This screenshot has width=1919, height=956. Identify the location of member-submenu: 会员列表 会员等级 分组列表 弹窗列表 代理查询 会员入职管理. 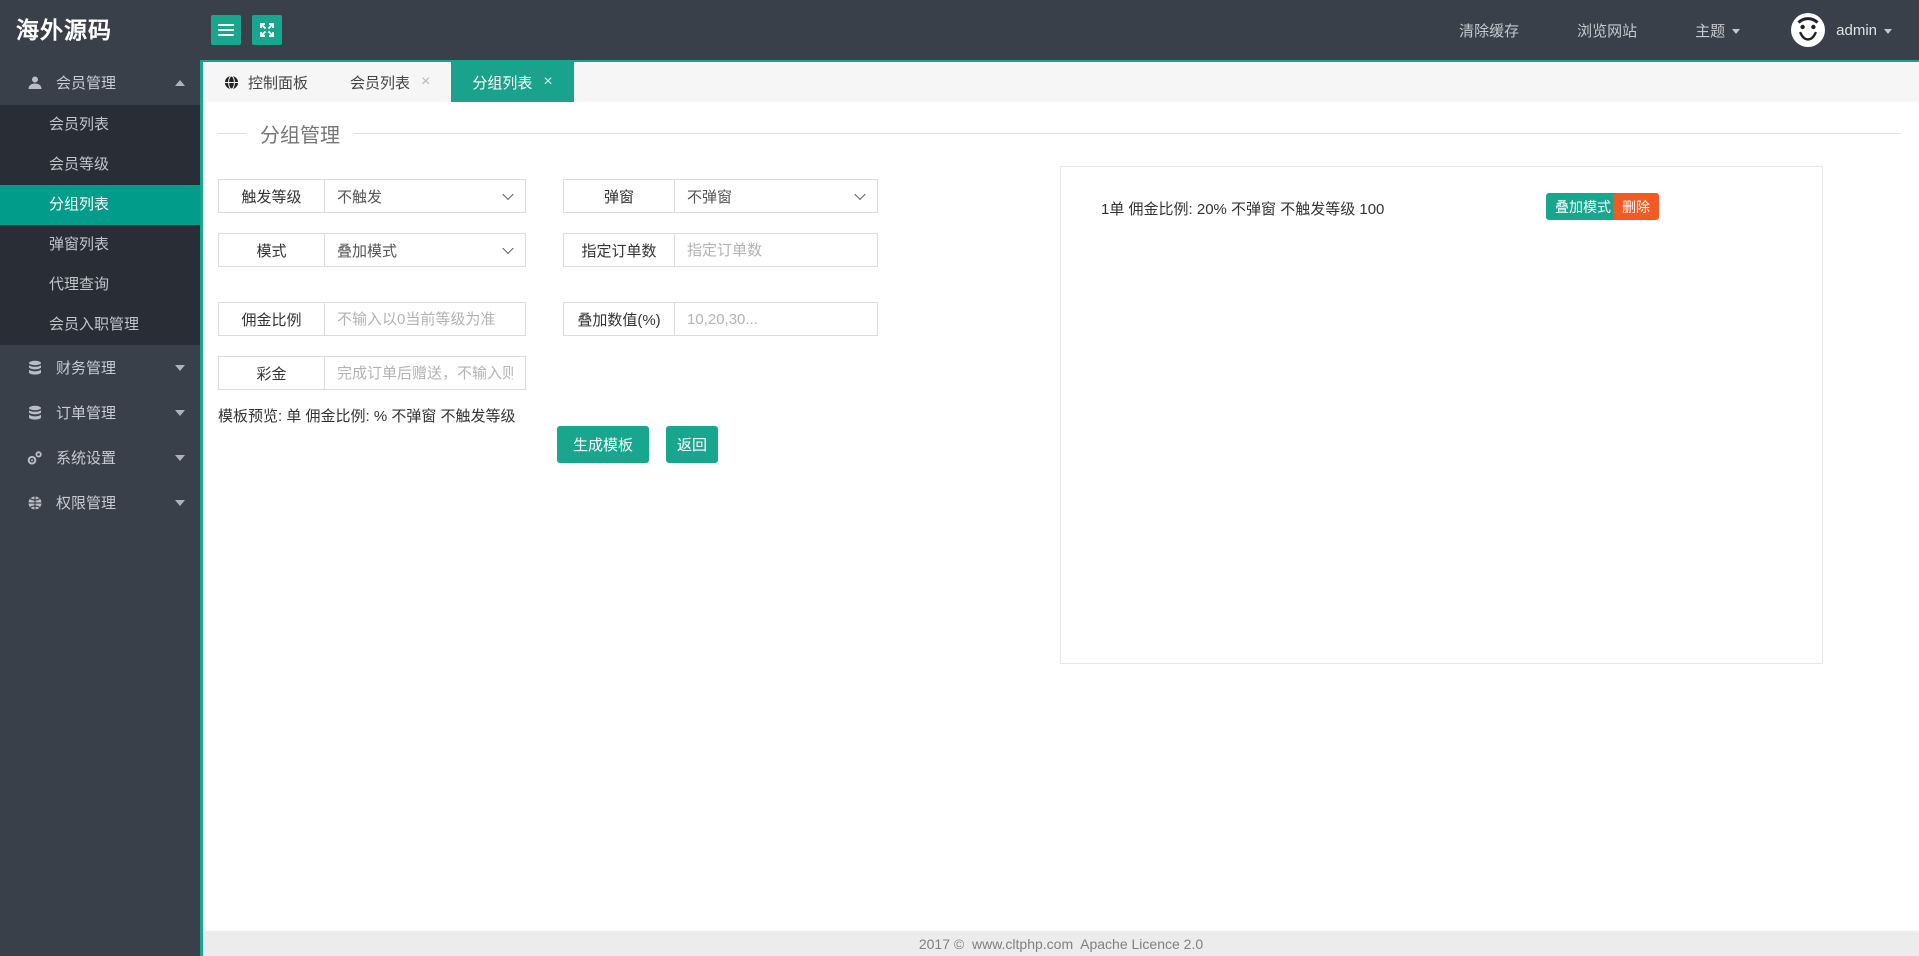
(100, 225).